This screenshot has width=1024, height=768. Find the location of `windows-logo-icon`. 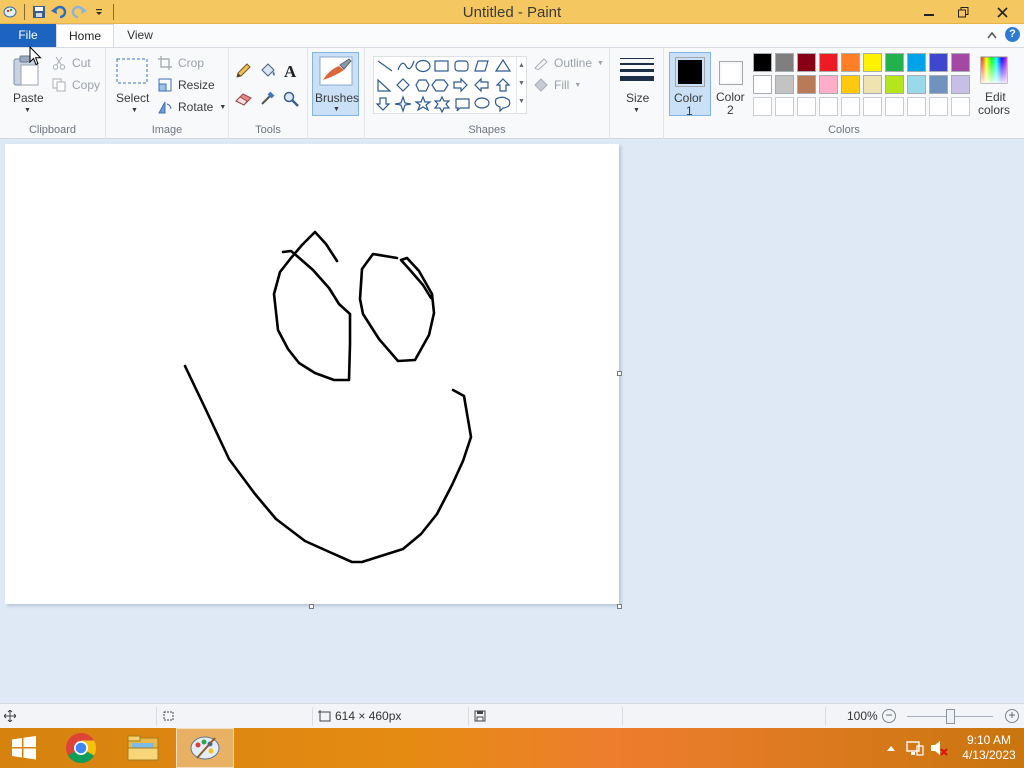

windows-logo-icon is located at coordinates (24, 748).